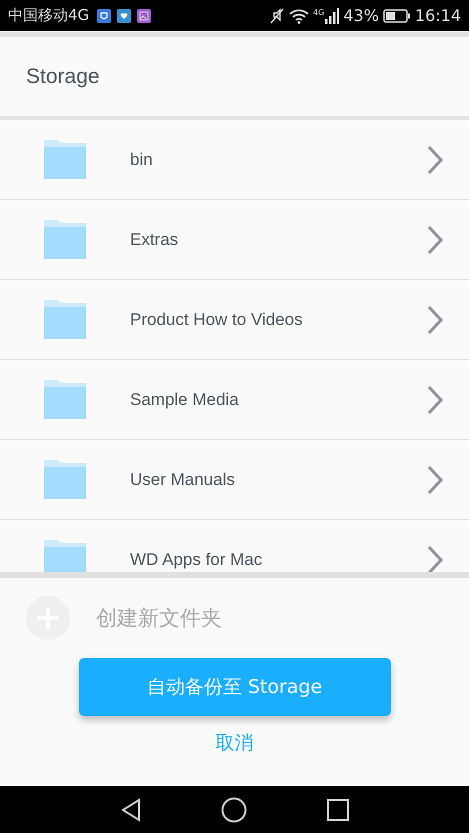  Describe the element at coordinates (142, 160) in the screenshot. I see `folder-name: bin` at that location.